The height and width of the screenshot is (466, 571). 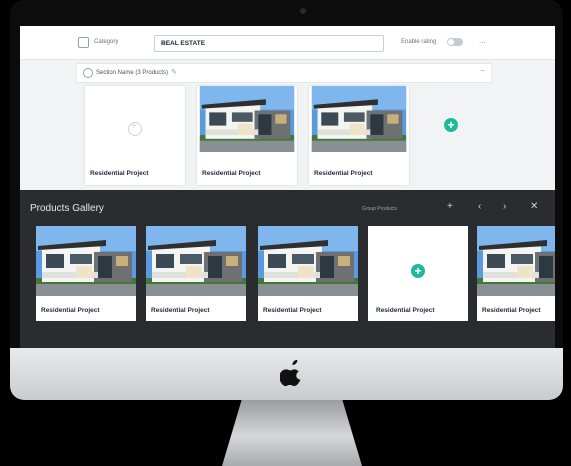 What do you see at coordinates (379, 209) in the screenshot?
I see `group-products-label: Group Products` at bounding box center [379, 209].